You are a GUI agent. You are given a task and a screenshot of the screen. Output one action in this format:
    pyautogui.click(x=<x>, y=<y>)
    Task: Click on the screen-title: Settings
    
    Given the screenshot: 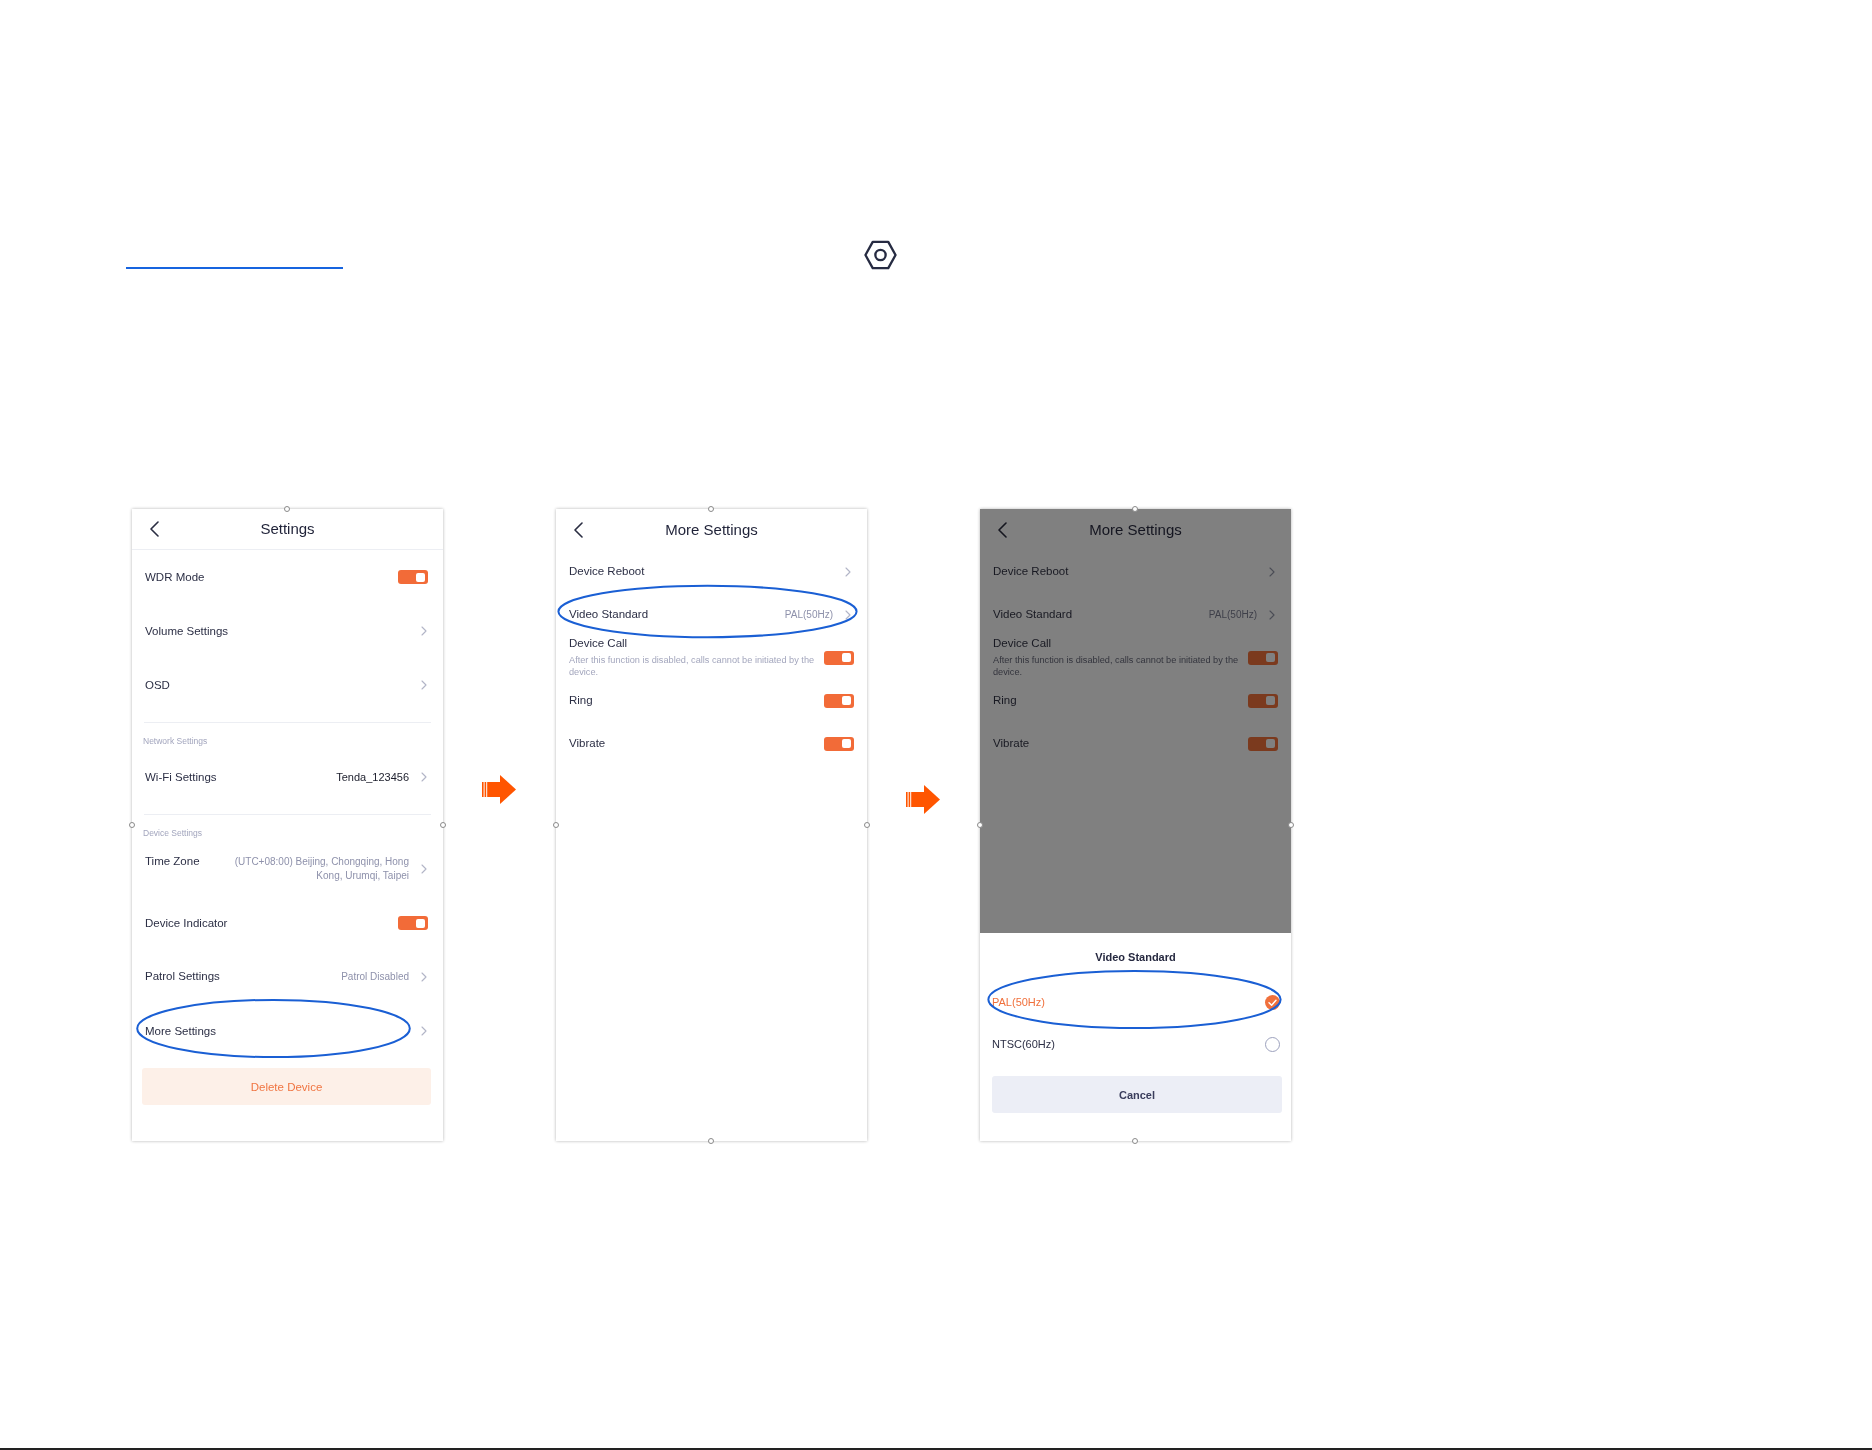 What is the action you would take?
    pyautogui.click(x=287, y=529)
    